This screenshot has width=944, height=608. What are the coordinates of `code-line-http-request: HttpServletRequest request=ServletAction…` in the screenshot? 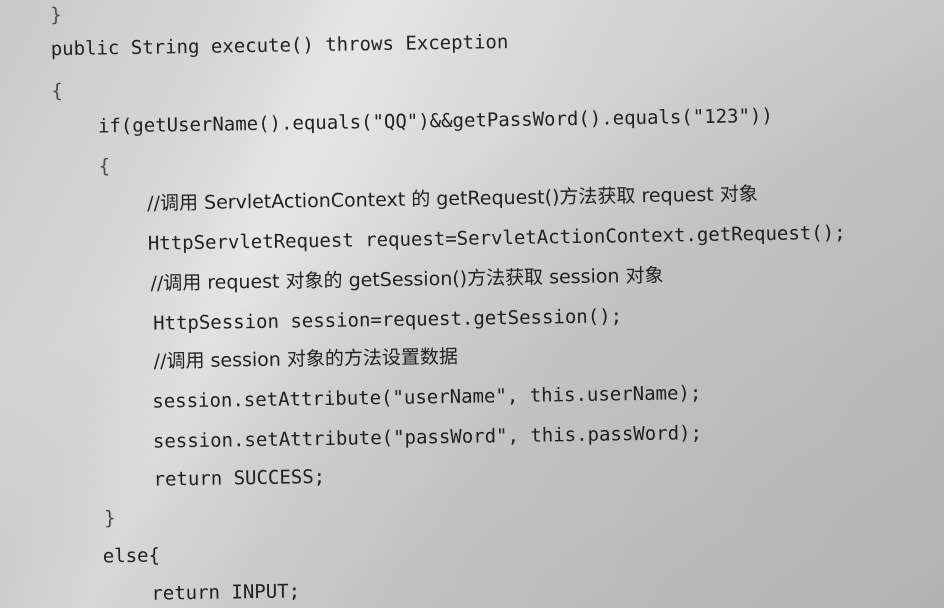 It's located at (496, 238).